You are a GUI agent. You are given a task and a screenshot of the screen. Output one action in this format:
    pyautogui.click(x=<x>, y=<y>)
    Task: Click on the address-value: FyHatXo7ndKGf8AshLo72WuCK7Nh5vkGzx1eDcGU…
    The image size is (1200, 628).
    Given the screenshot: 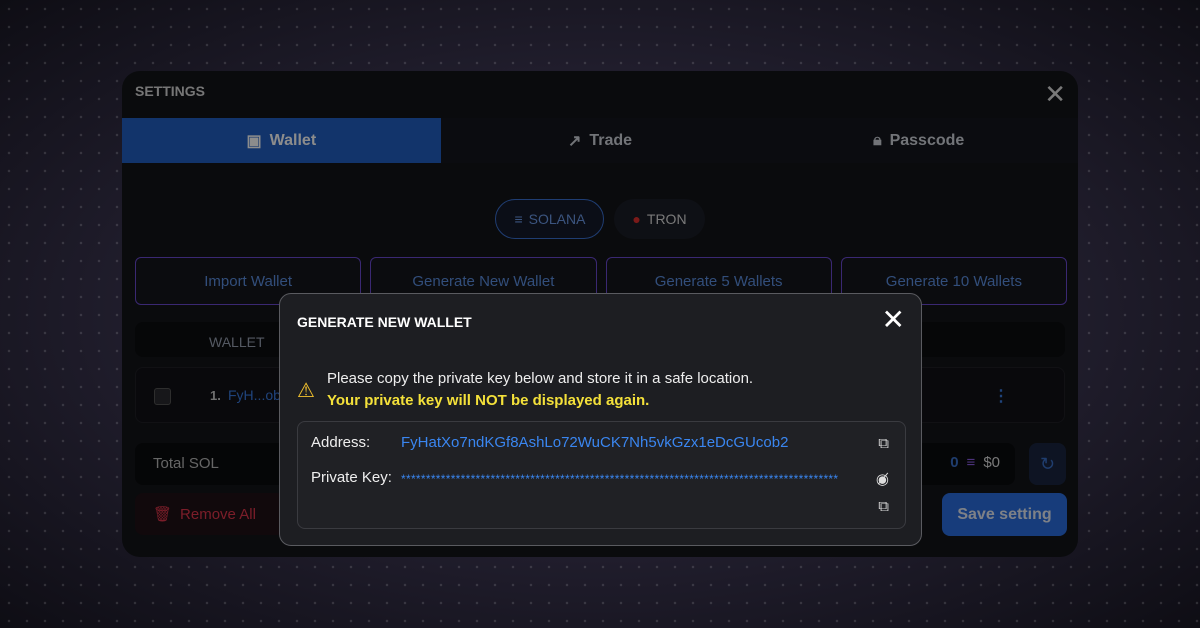 What is the action you would take?
    pyautogui.click(x=595, y=442)
    